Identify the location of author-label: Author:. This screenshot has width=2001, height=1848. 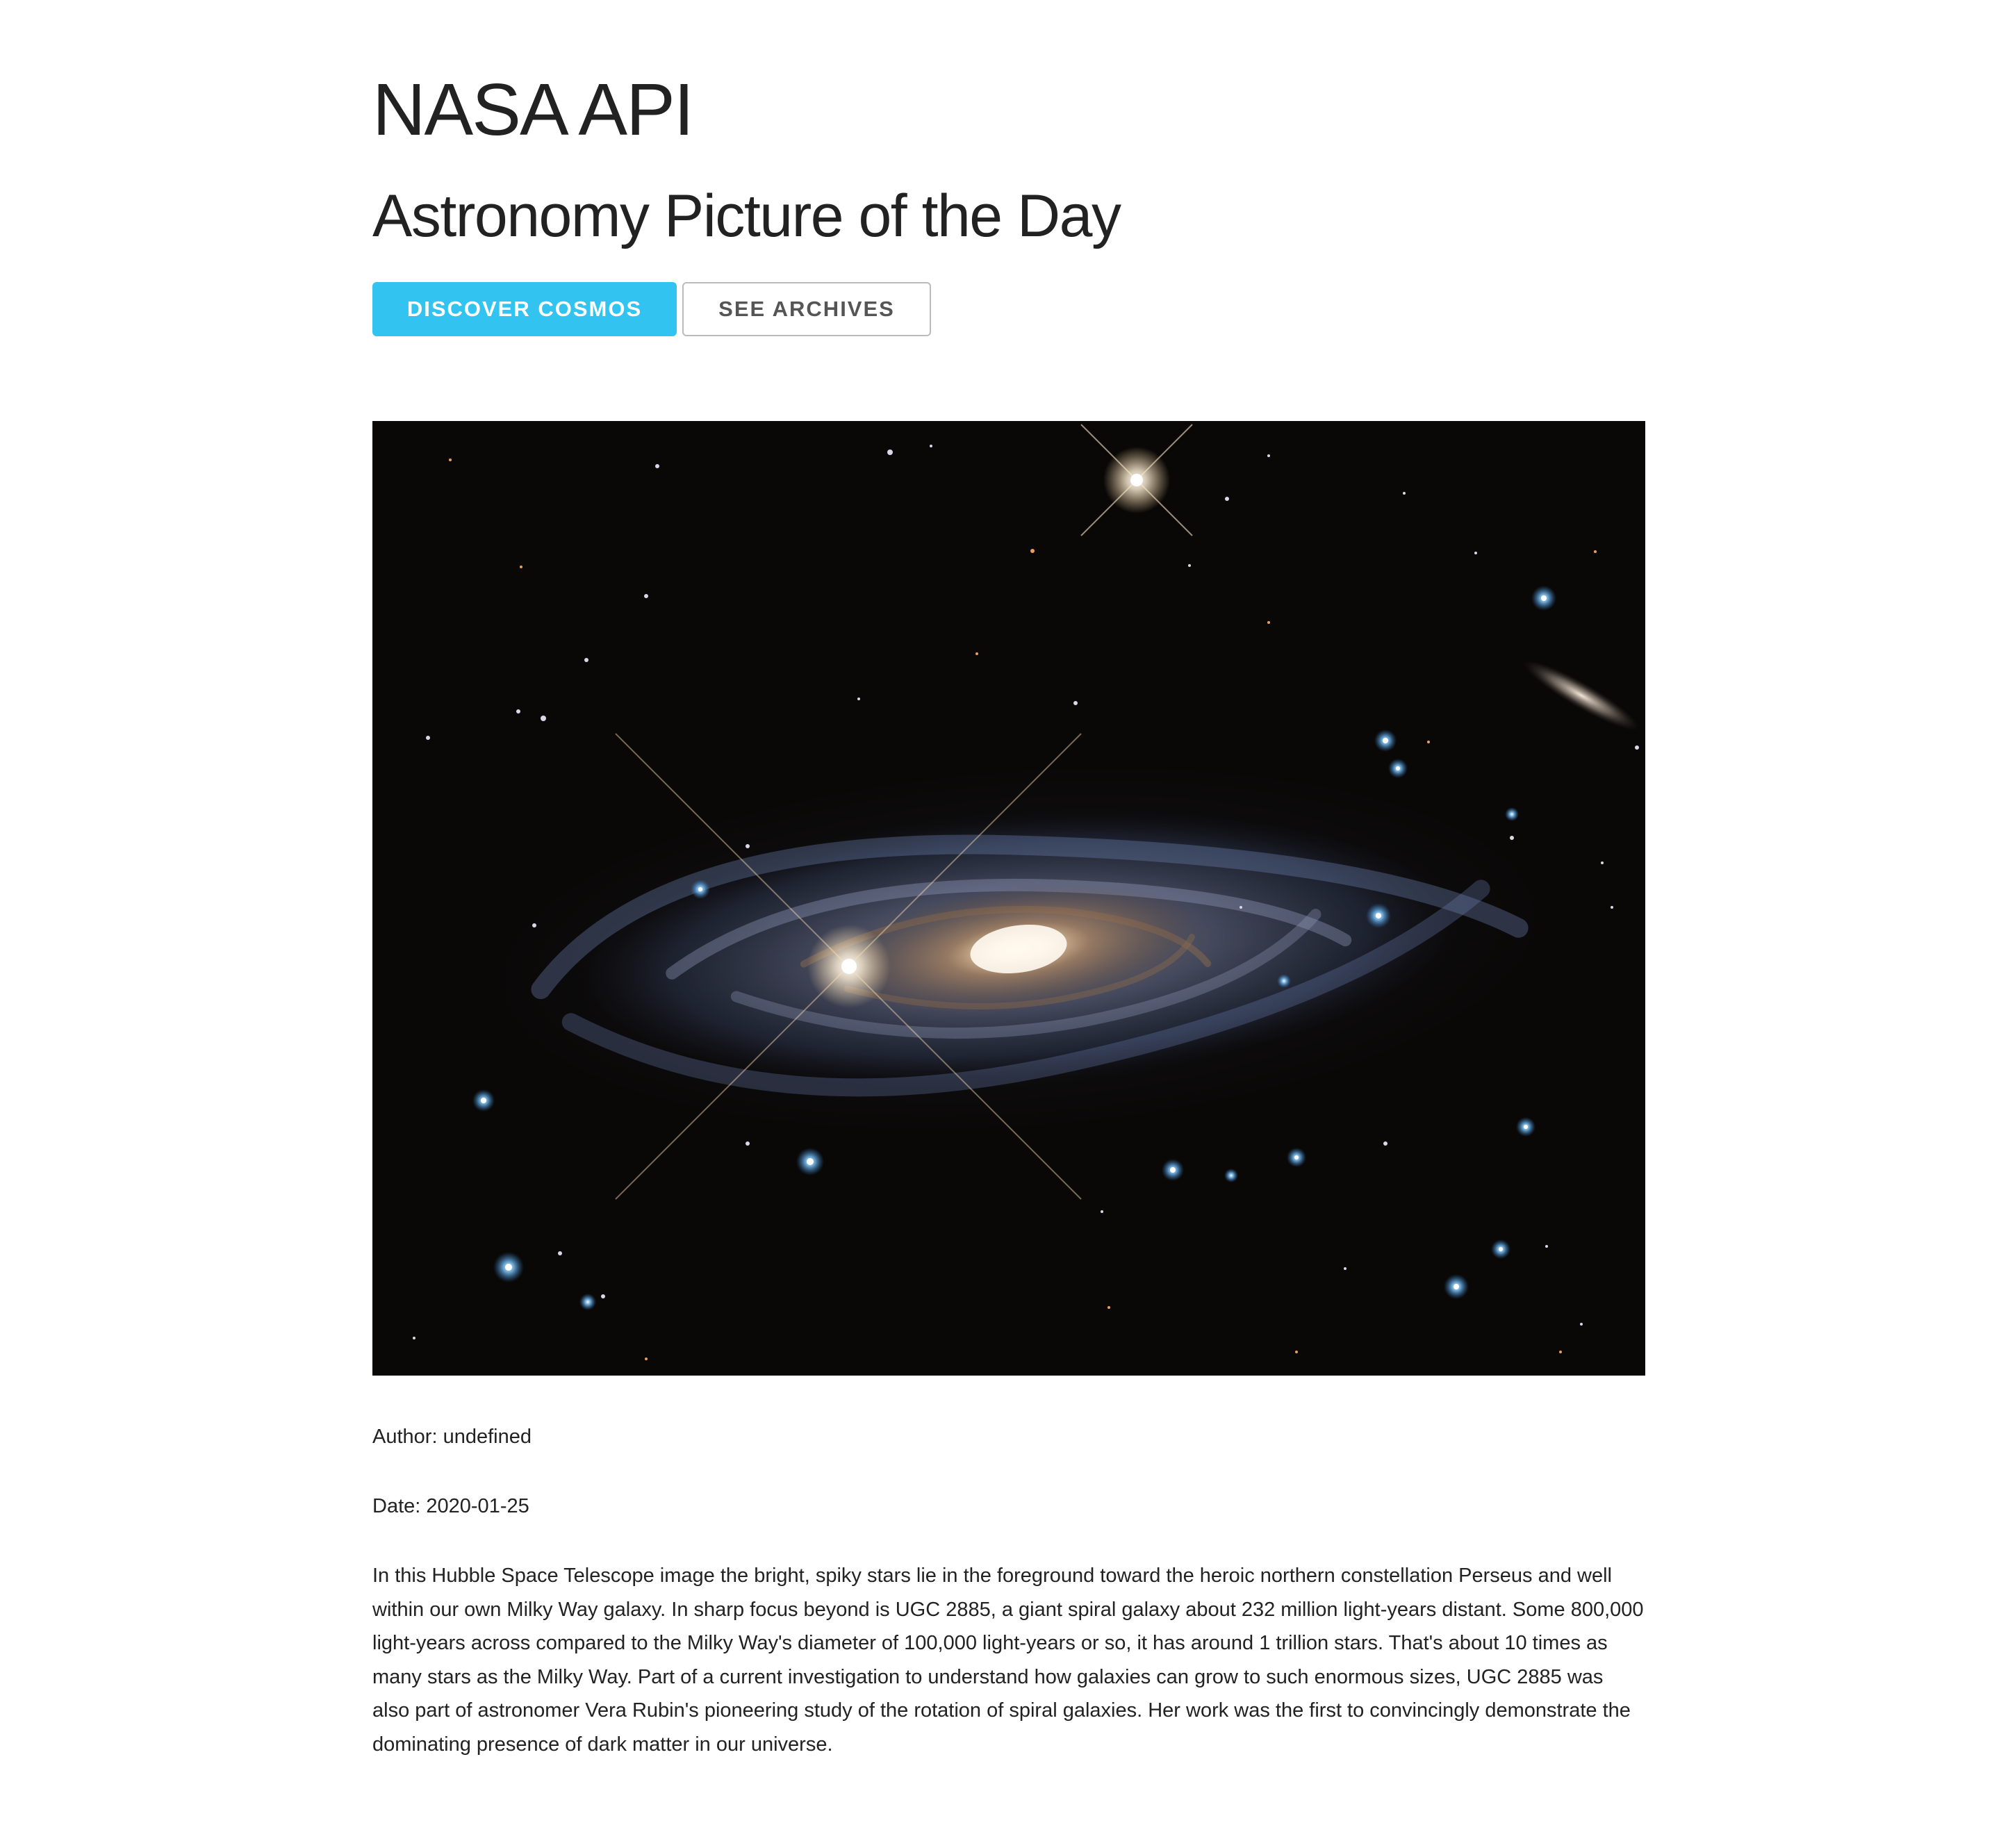
(405, 1437).